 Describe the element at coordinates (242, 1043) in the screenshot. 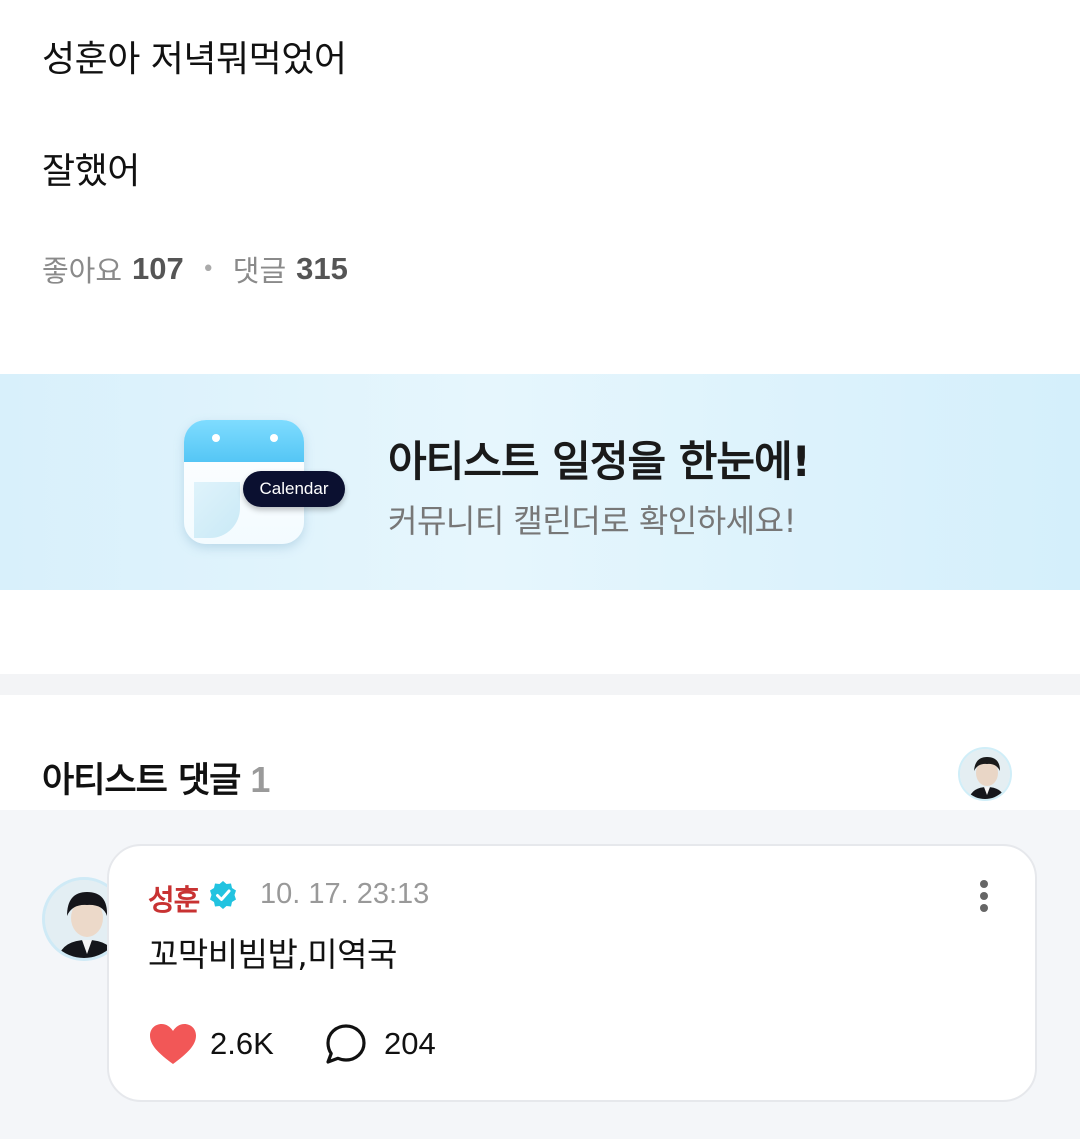

I see `like-count: 2.6K` at that location.